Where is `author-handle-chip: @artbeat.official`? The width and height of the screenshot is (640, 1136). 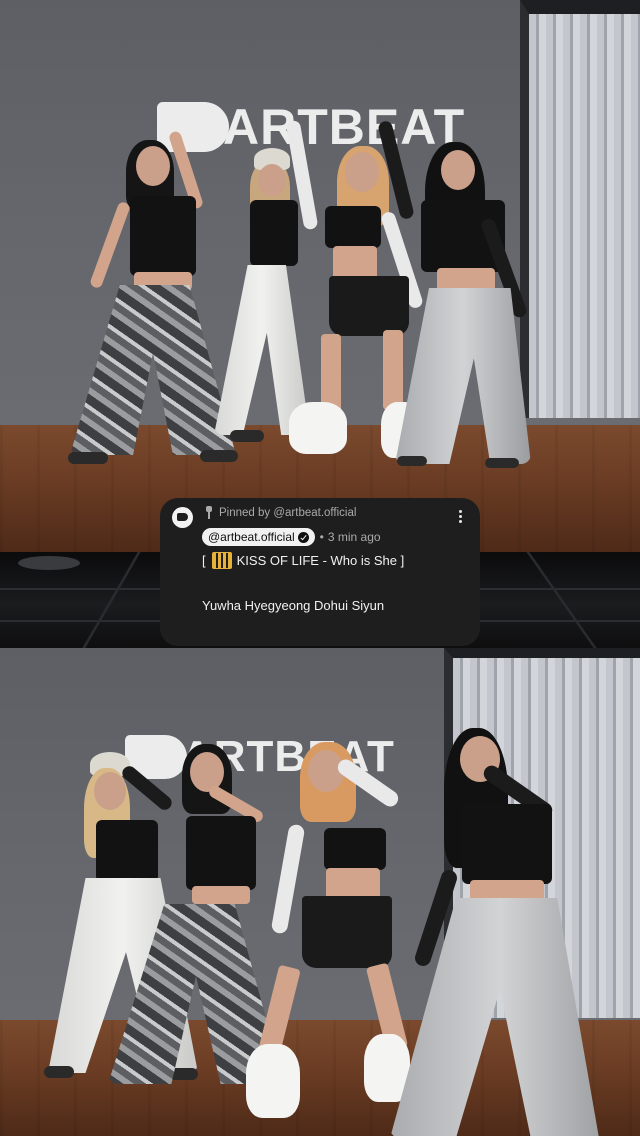 author-handle-chip: @artbeat.official is located at coordinates (258, 537).